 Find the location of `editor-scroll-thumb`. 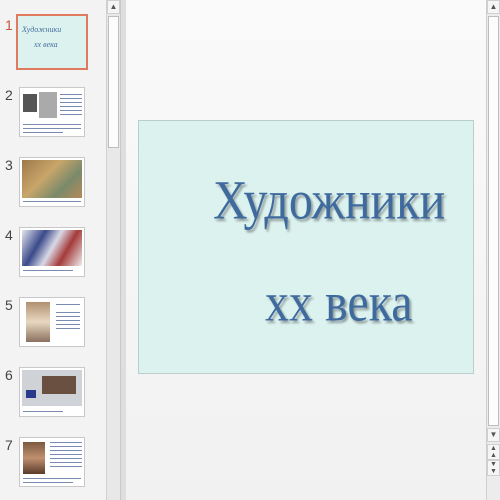

editor-scroll-thumb is located at coordinates (493, 221).